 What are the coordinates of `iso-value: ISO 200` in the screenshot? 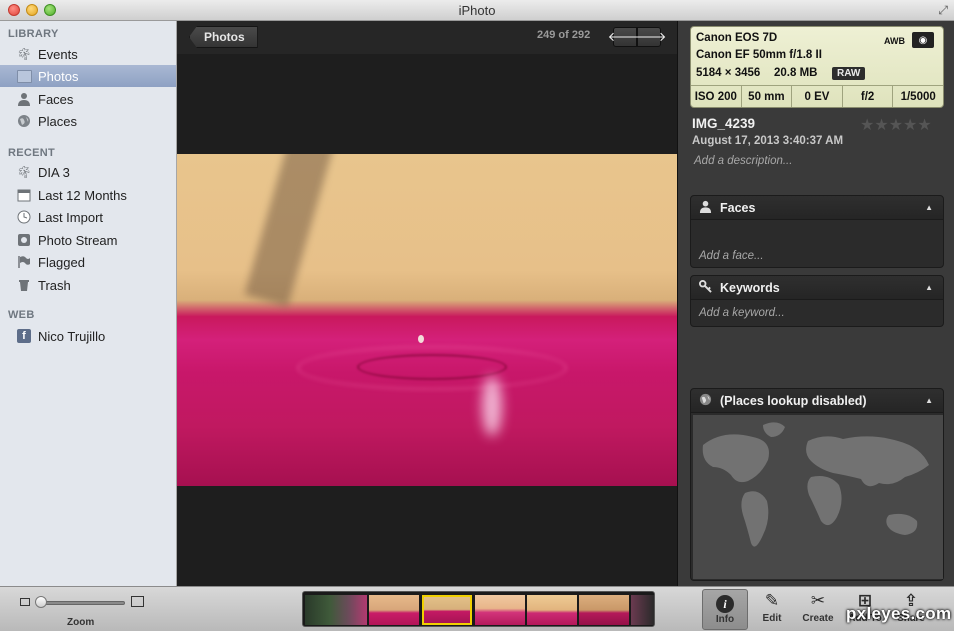 It's located at (716, 96).